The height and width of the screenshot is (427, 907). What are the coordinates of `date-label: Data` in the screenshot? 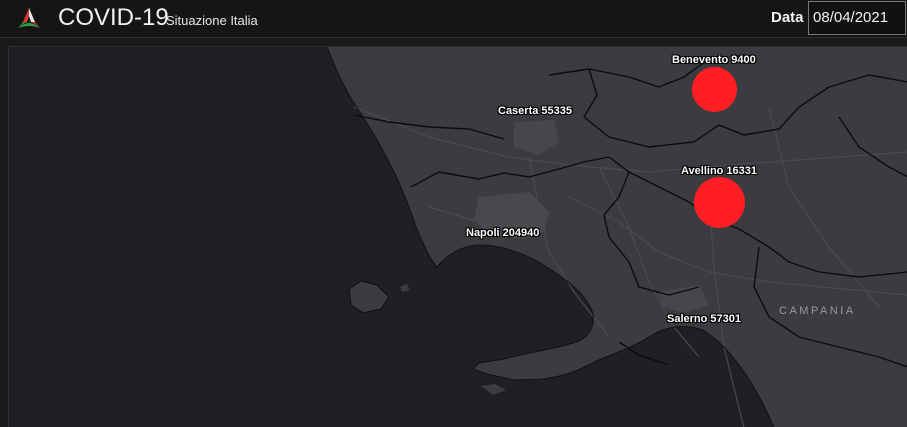 It's located at (787, 17).